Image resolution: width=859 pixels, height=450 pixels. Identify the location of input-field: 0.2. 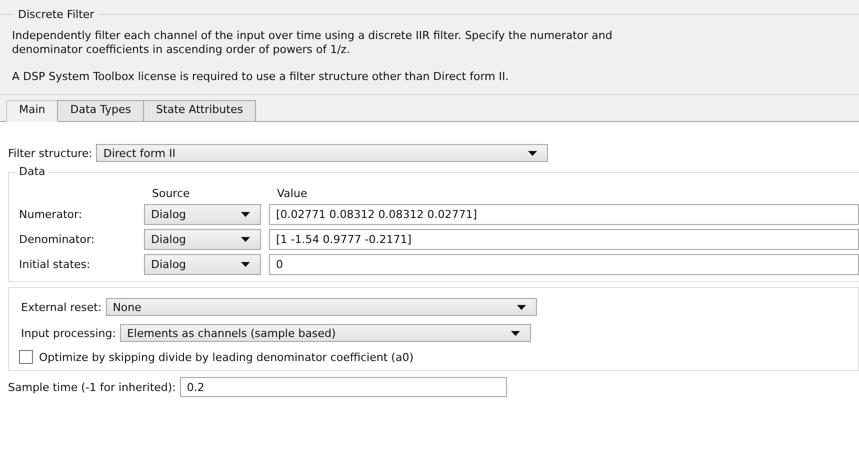
(343, 387).